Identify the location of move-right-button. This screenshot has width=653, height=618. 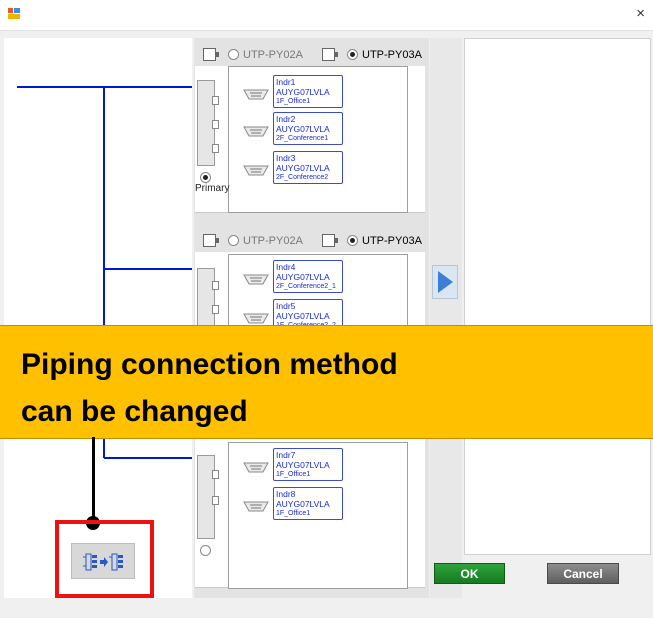
(445, 282).